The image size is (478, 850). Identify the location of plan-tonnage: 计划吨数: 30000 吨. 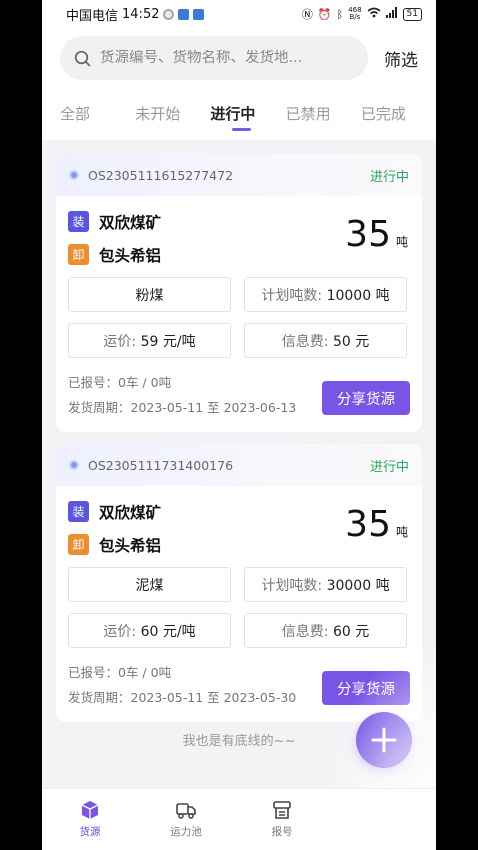
(325, 584).